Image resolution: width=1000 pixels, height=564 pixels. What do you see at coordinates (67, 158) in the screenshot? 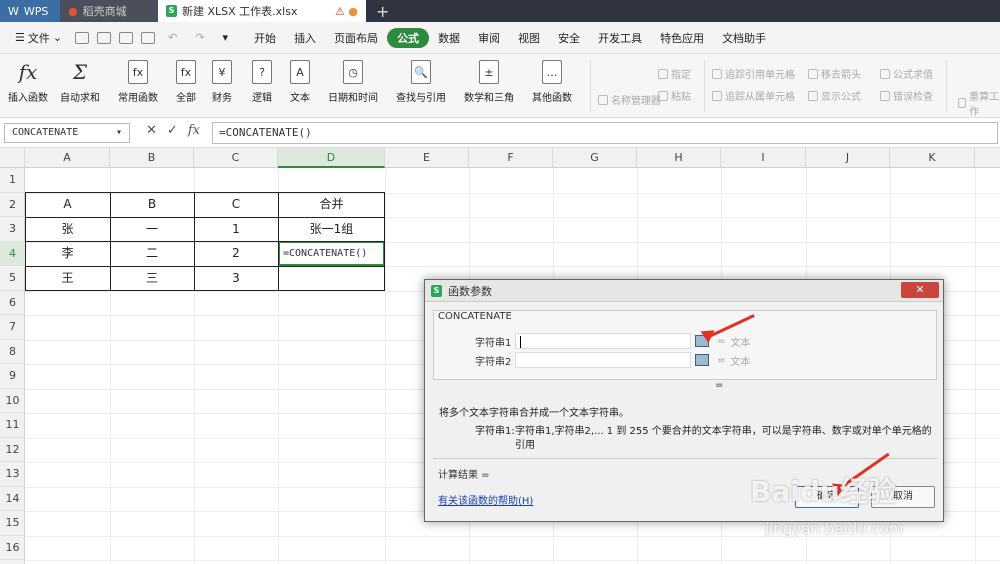
I see `column-header-A: A` at bounding box center [67, 158].